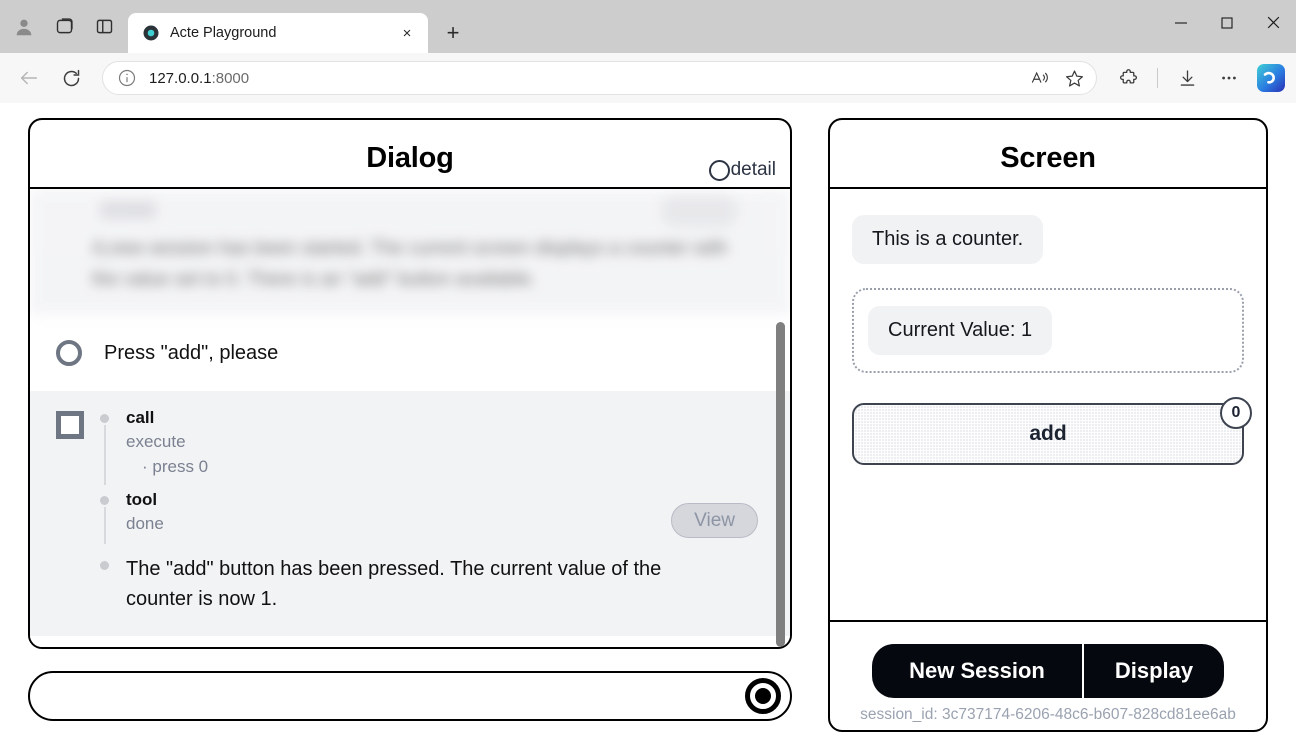 The image size is (1296, 748). What do you see at coordinates (1187, 78) in the screenshot?
I see `downloads-icon` at bounding box center [1187, 78].